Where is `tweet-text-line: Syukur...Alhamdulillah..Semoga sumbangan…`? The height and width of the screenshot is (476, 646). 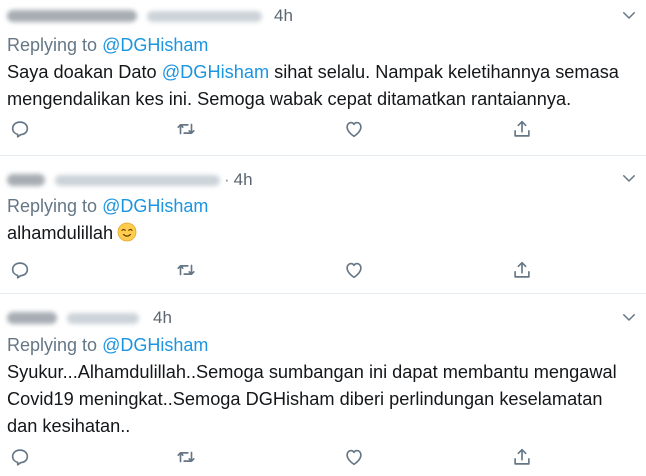 tweet-text-line: Syukur...Alhamdulillah..Semoga sumbangan… is located at coordinates (312, 372).